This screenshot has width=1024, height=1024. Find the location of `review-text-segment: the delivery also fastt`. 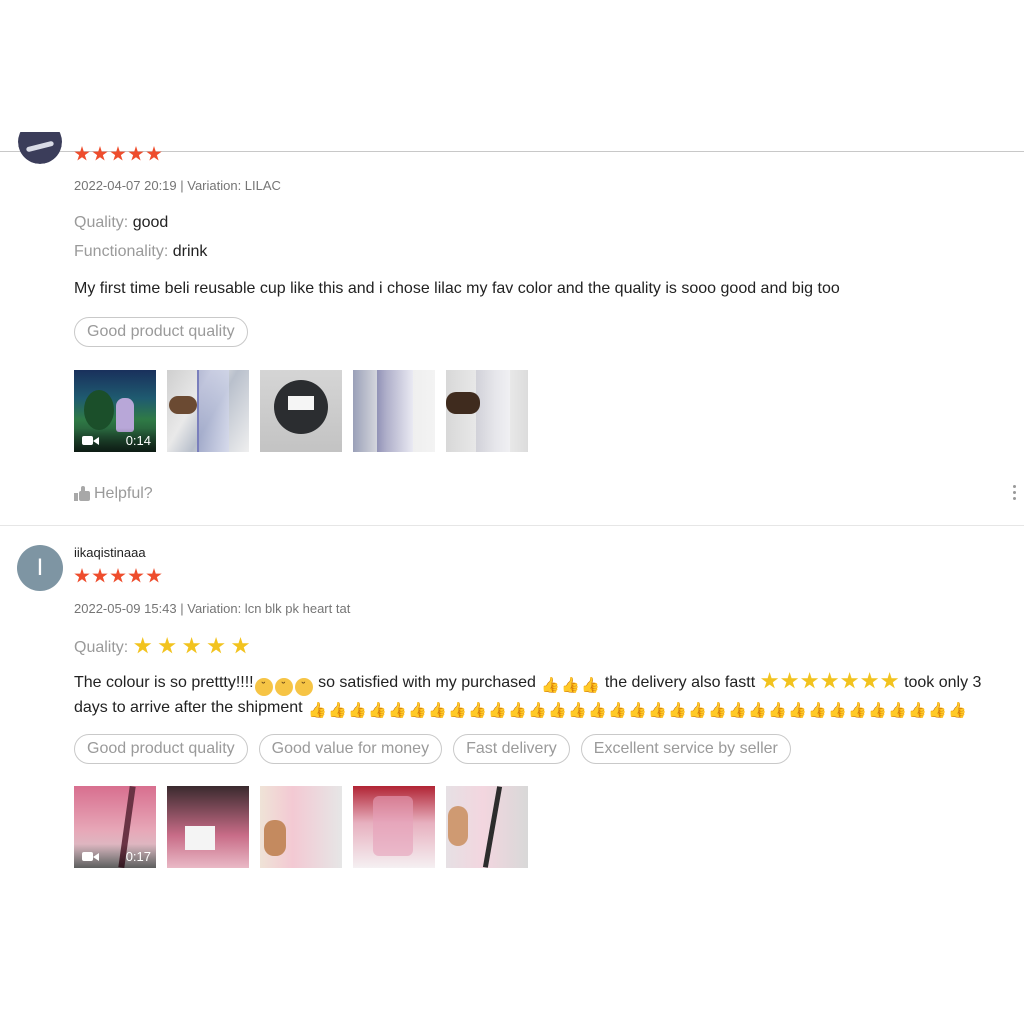

review-text-segment: the delivery also fastt is located at coordinates (680, 682).